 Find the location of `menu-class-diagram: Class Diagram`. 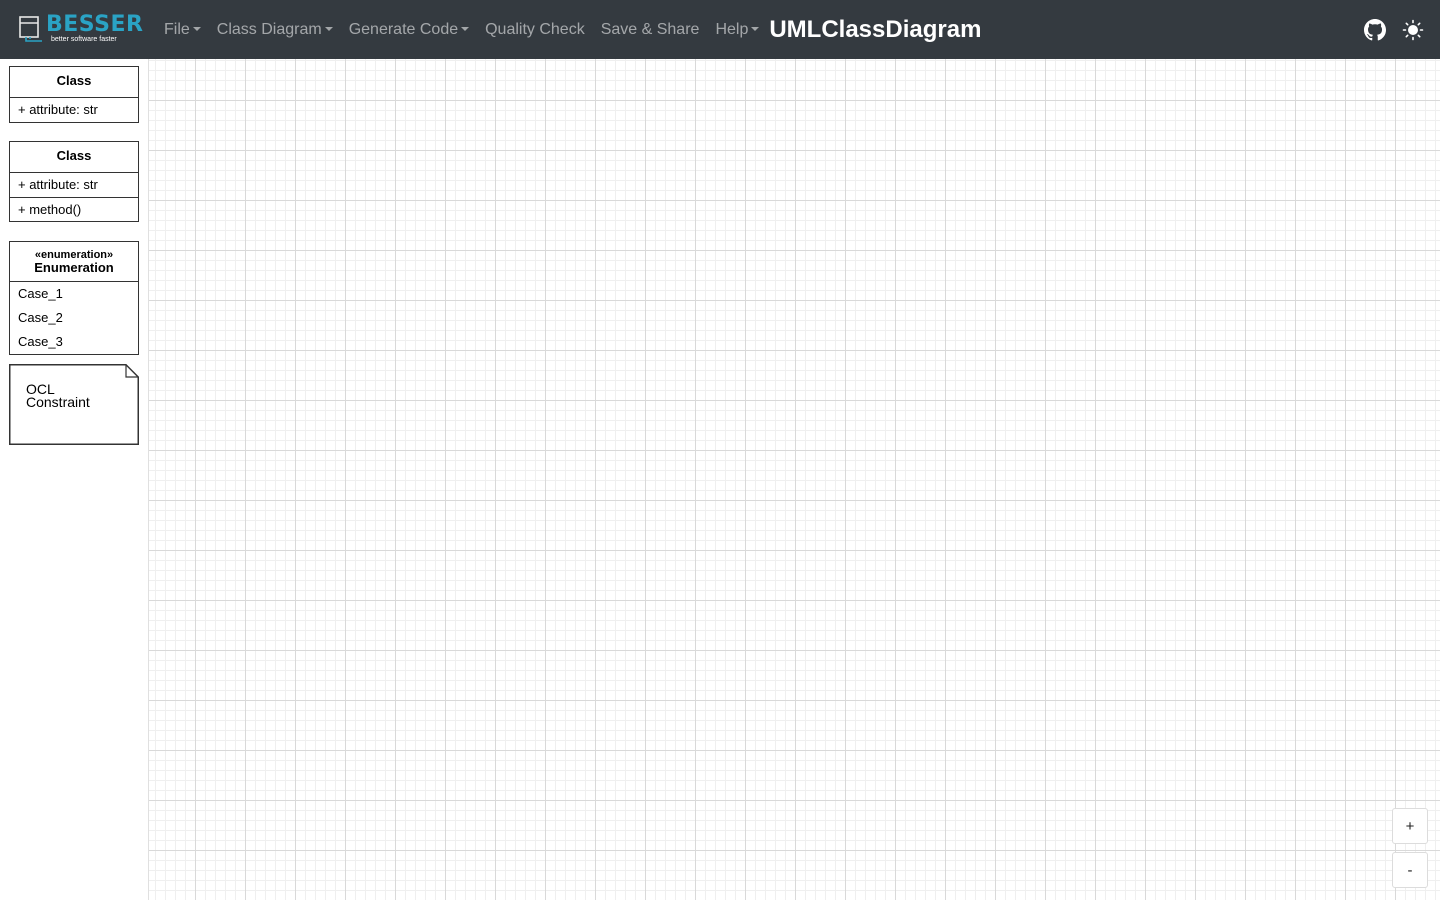

menu-class-diagram: Class Diagram is located at coordinates (275, 29).